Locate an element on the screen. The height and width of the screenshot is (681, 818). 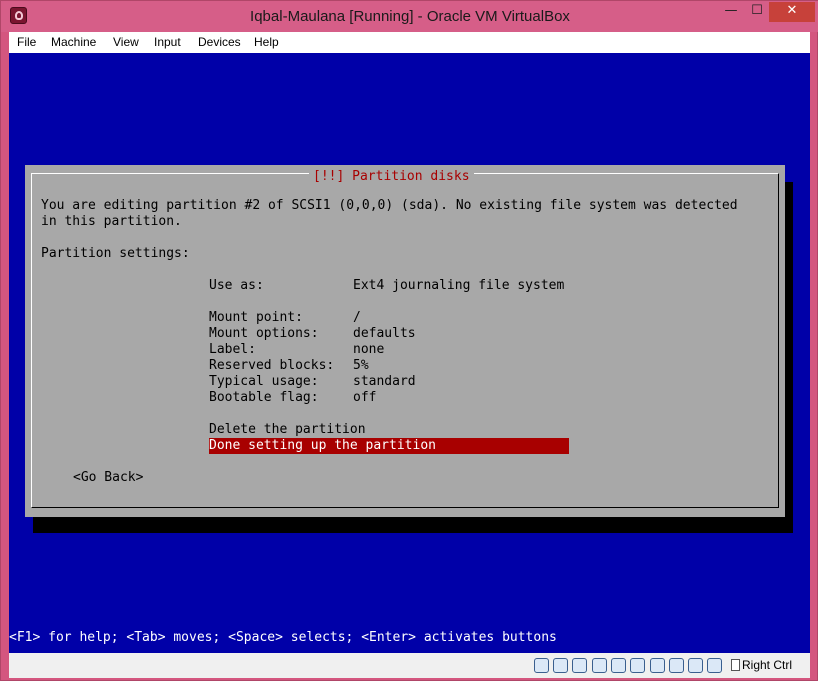
menu-view: View is located at coordinates (126, 42).